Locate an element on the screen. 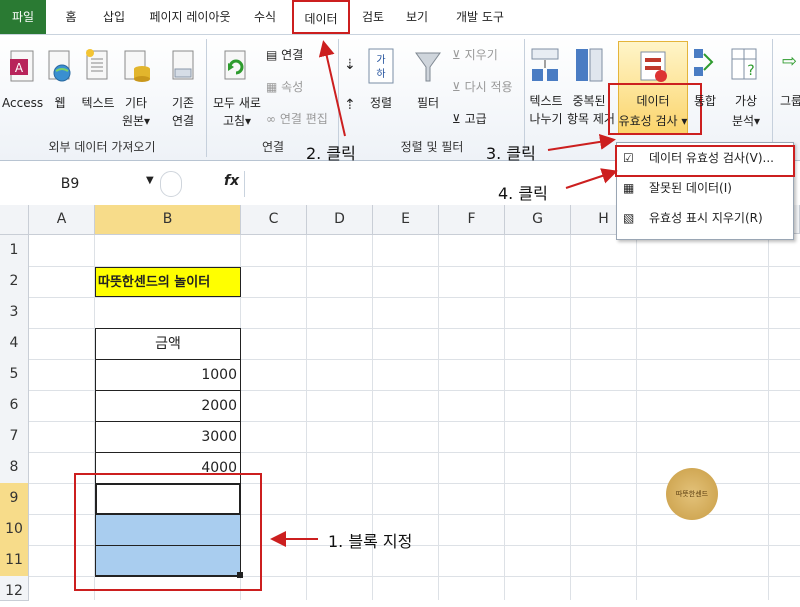 The height and width of the screenshot is (607, 800). annotation-step-1: 1. 블록 지정 is located at coordinates (370, 541).